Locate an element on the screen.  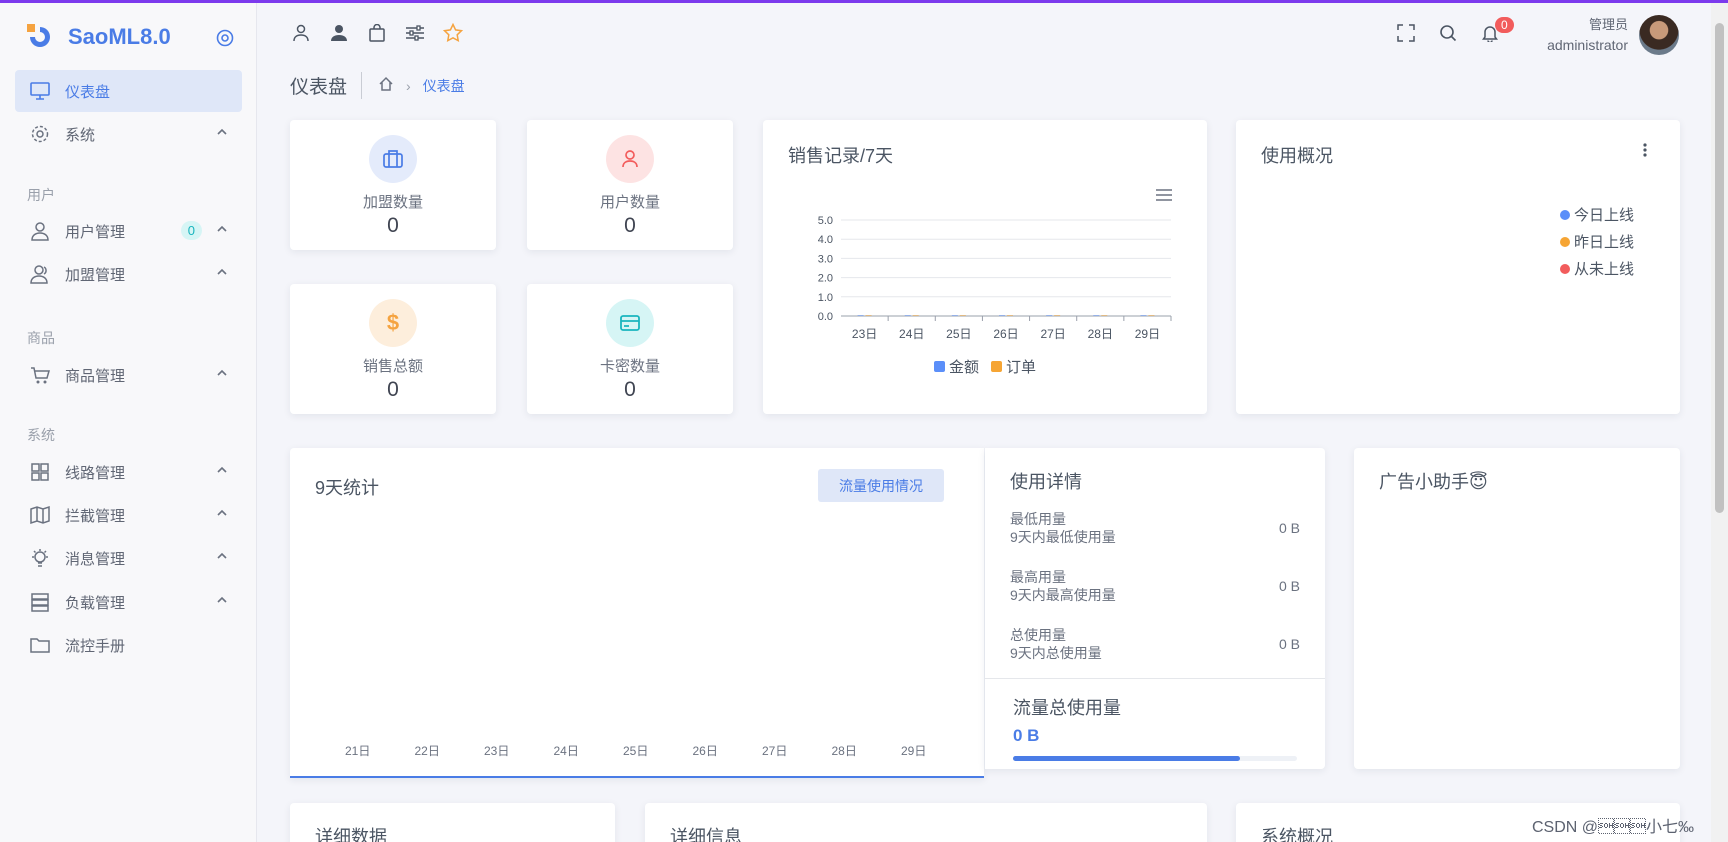
search-icon is located at coordinates (1448, 33).